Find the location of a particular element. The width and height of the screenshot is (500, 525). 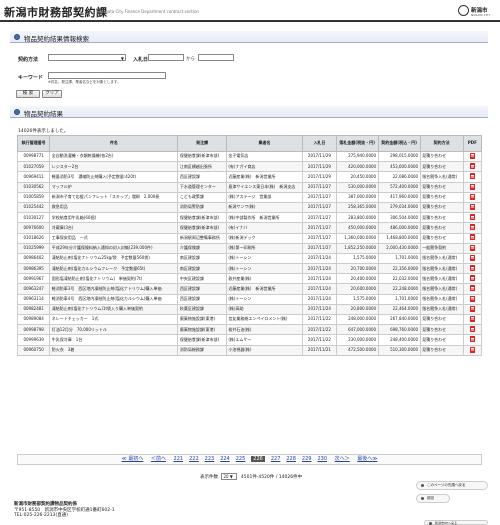

item-name-link: 凍結防止剤(塩化ナトリウム)1t袋入り購入単価契約 is located at coordinates (114, 309).